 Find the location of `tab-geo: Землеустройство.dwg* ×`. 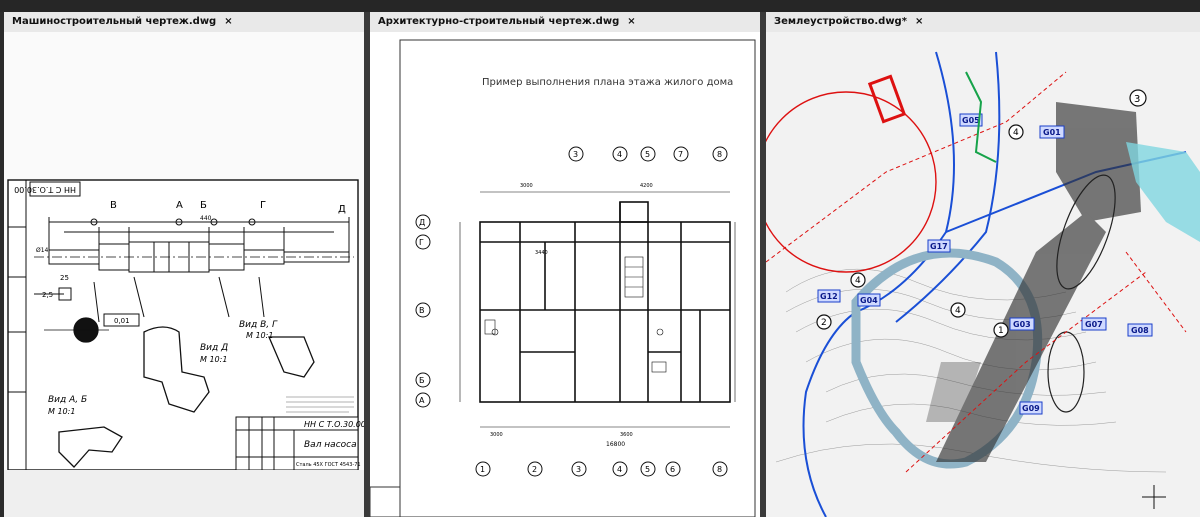

tab-geo: Землеустройство.dwg* × is located at coordinates (848, 21).